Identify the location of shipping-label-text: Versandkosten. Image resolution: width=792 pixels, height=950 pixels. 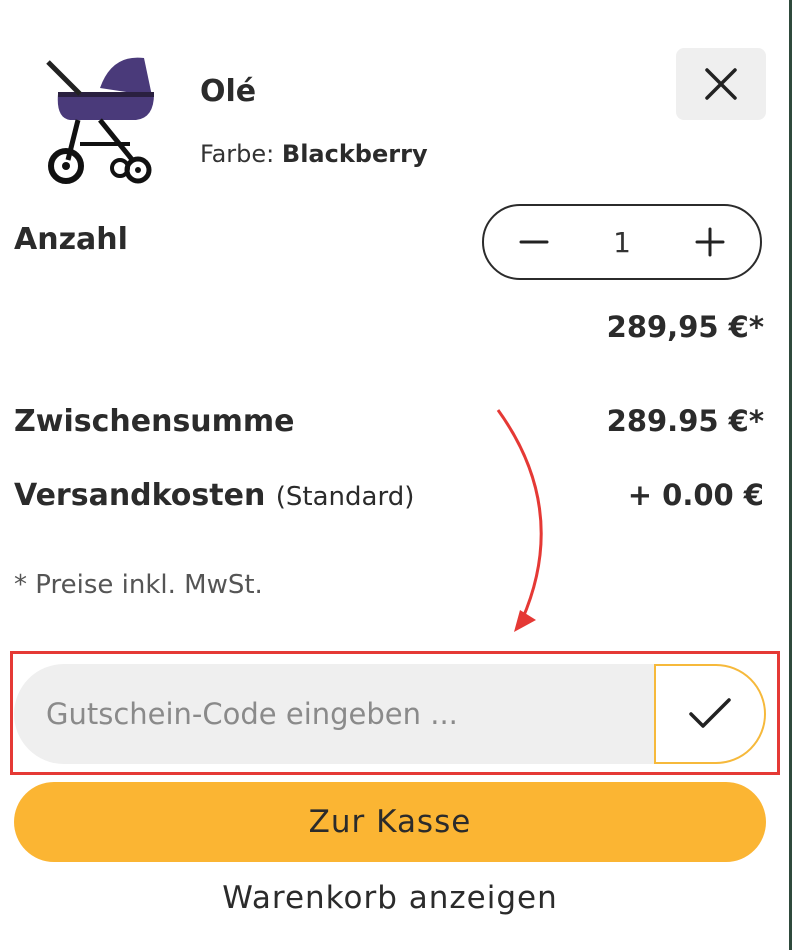
(140, 495).